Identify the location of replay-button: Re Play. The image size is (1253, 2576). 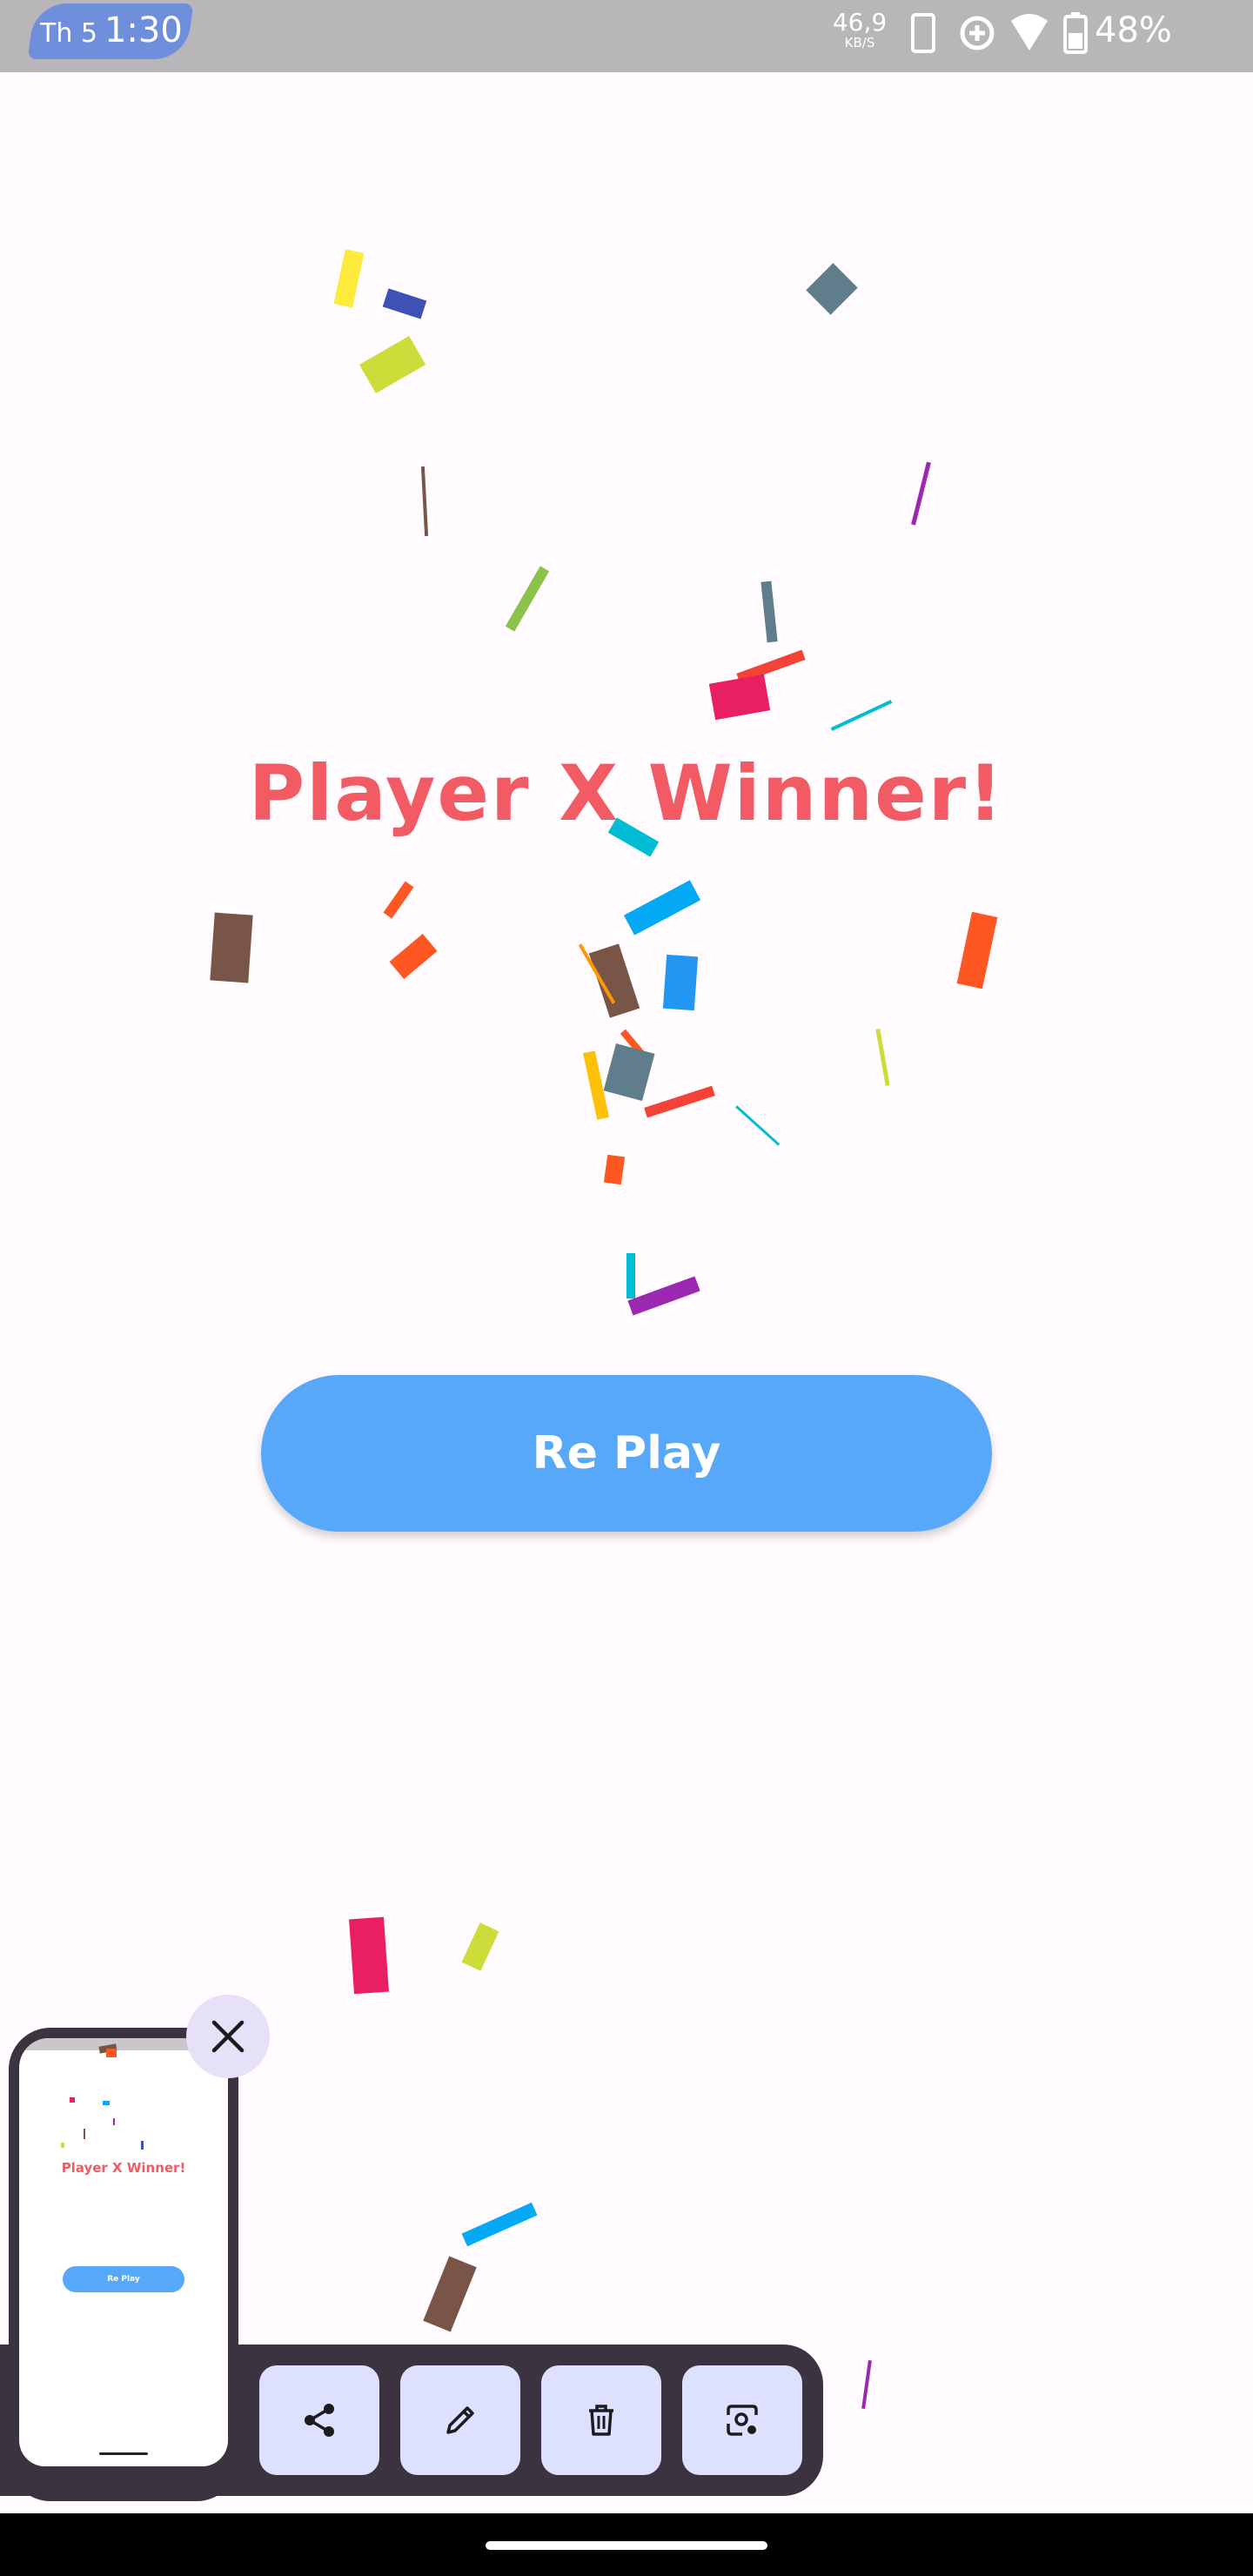
(626, 1453).